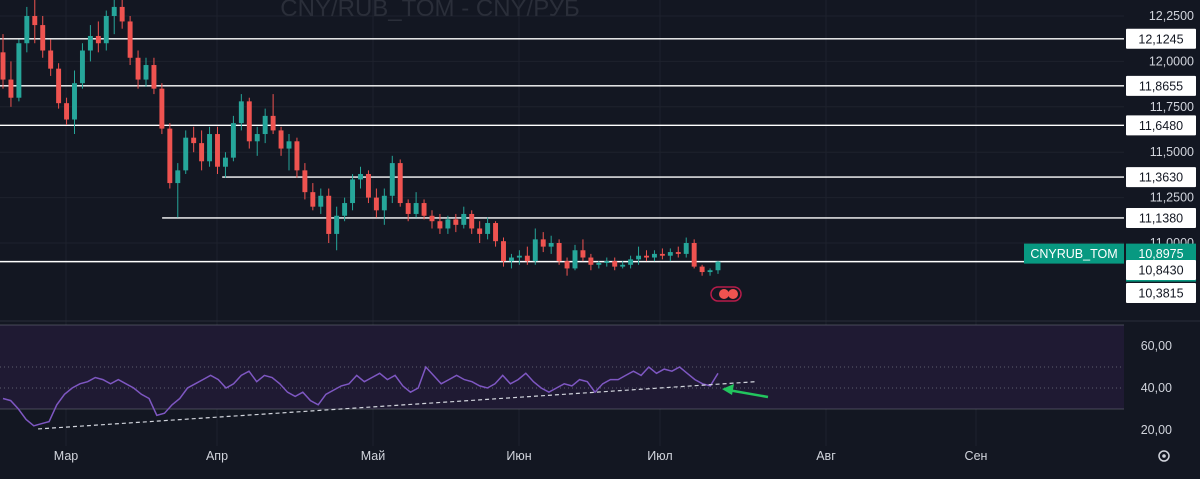  I want to click on price-tick-label: 11,5000, so click(1172, 152).